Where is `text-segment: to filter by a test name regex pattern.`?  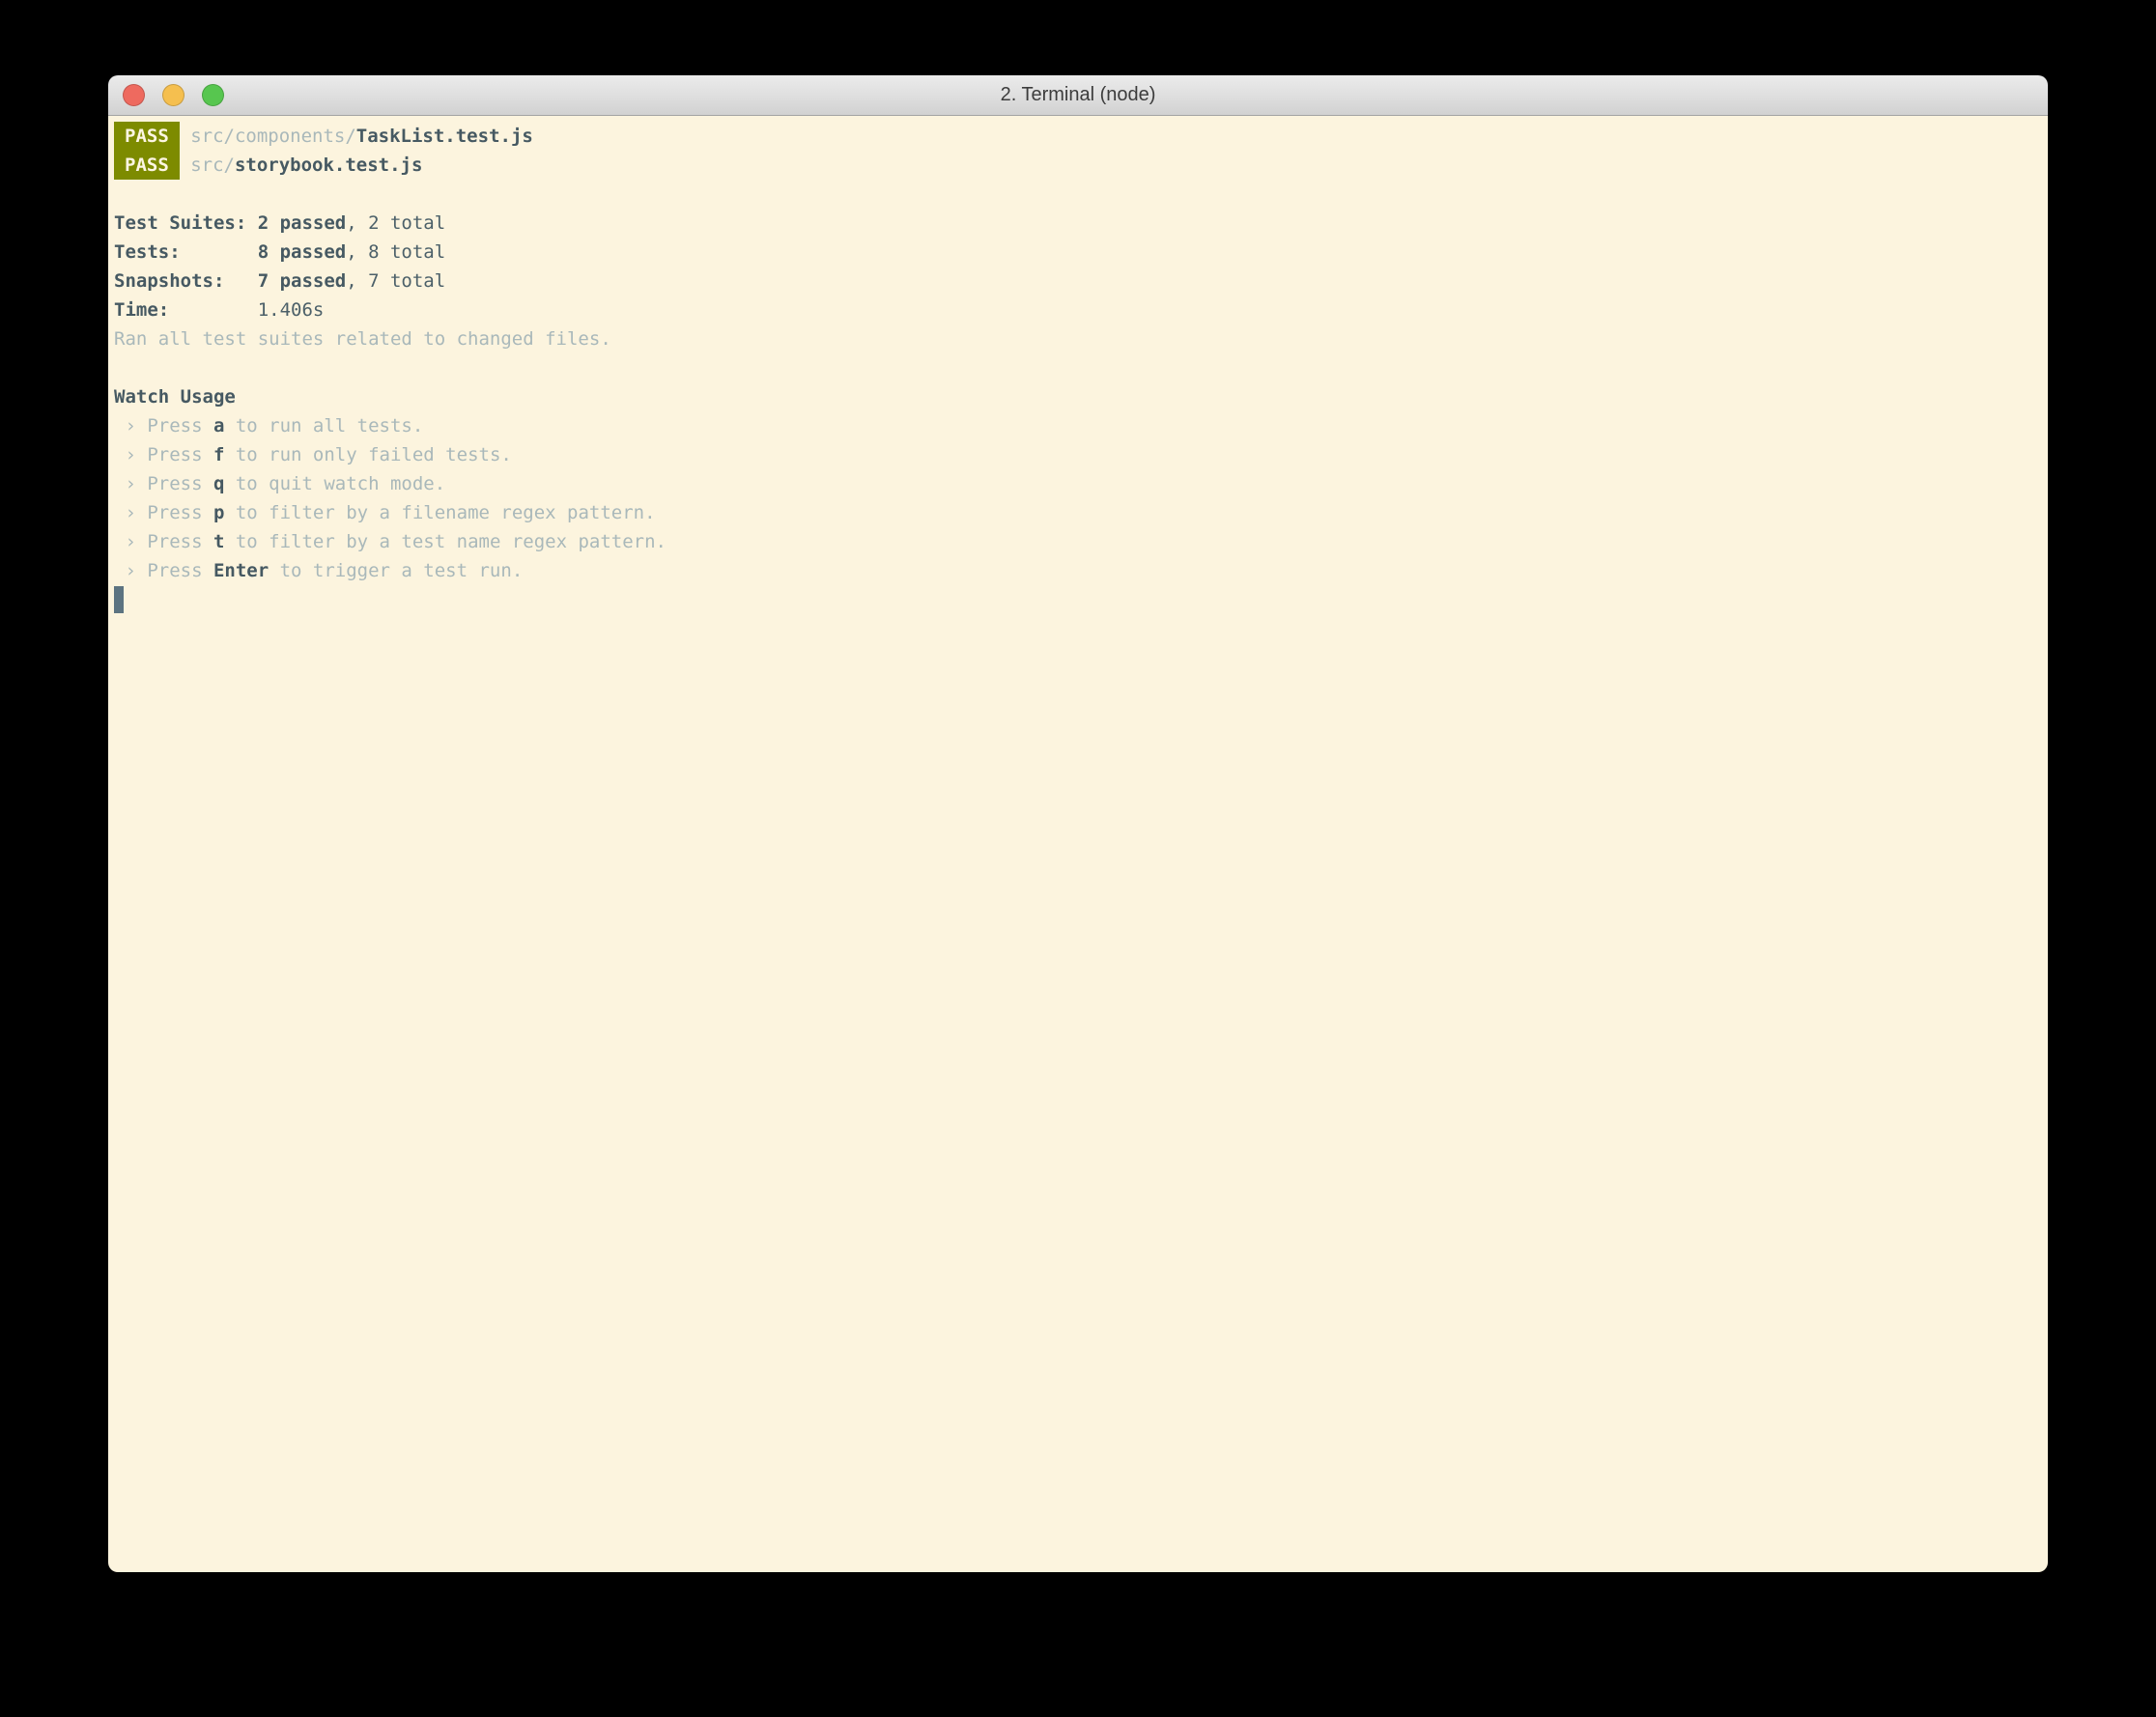
text-segment: to filter by a test name regex pattern. is located at coordinates (445, 541).